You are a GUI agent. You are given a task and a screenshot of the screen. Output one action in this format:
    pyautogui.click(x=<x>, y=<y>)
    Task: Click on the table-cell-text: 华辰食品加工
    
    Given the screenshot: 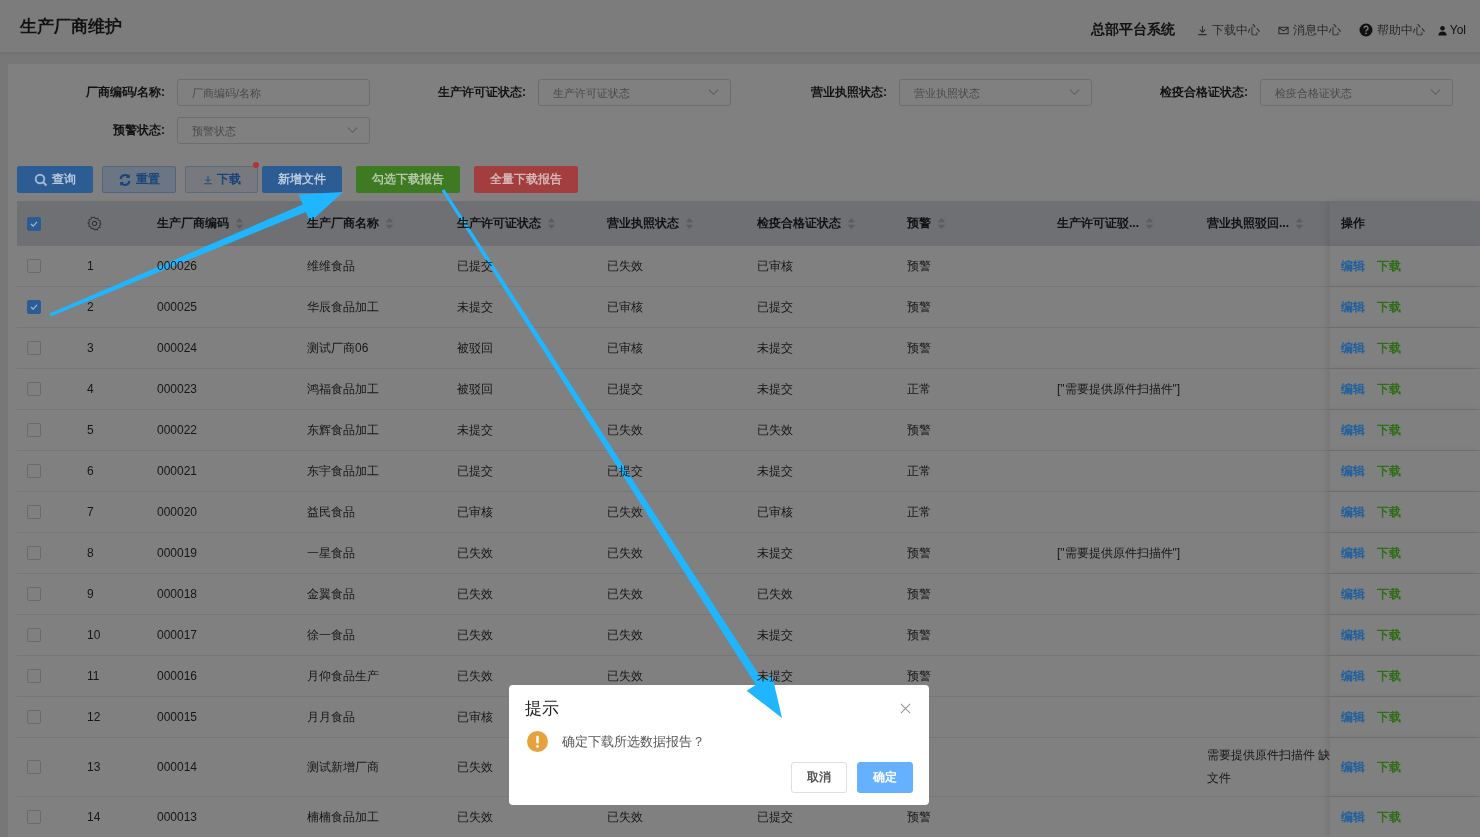 What is the action you would take?
    pyautogui.click(x=343, y=307)
    